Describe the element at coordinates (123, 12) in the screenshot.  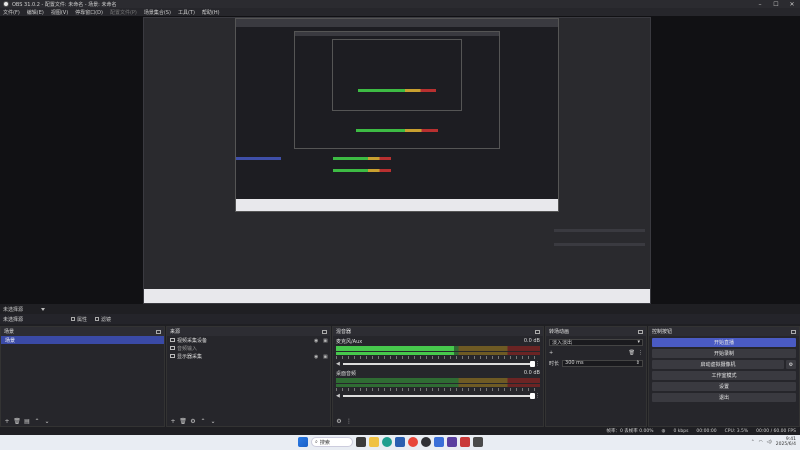
I see `menu-profile: 配置文件(P)` at that location.